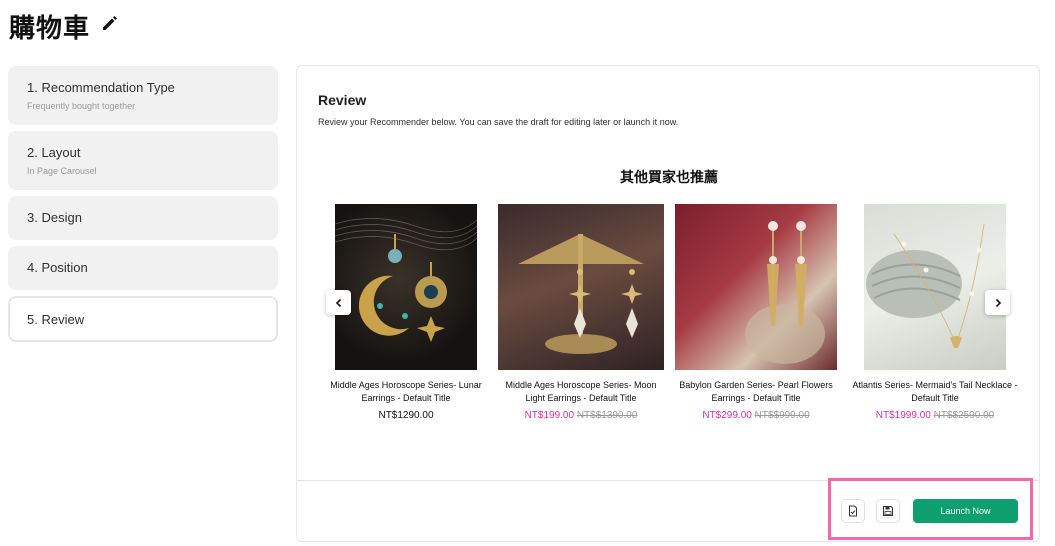 The width and height of the screenshot is (1055, 546). I want to click on carousel-prev-button, so click(338, 302).